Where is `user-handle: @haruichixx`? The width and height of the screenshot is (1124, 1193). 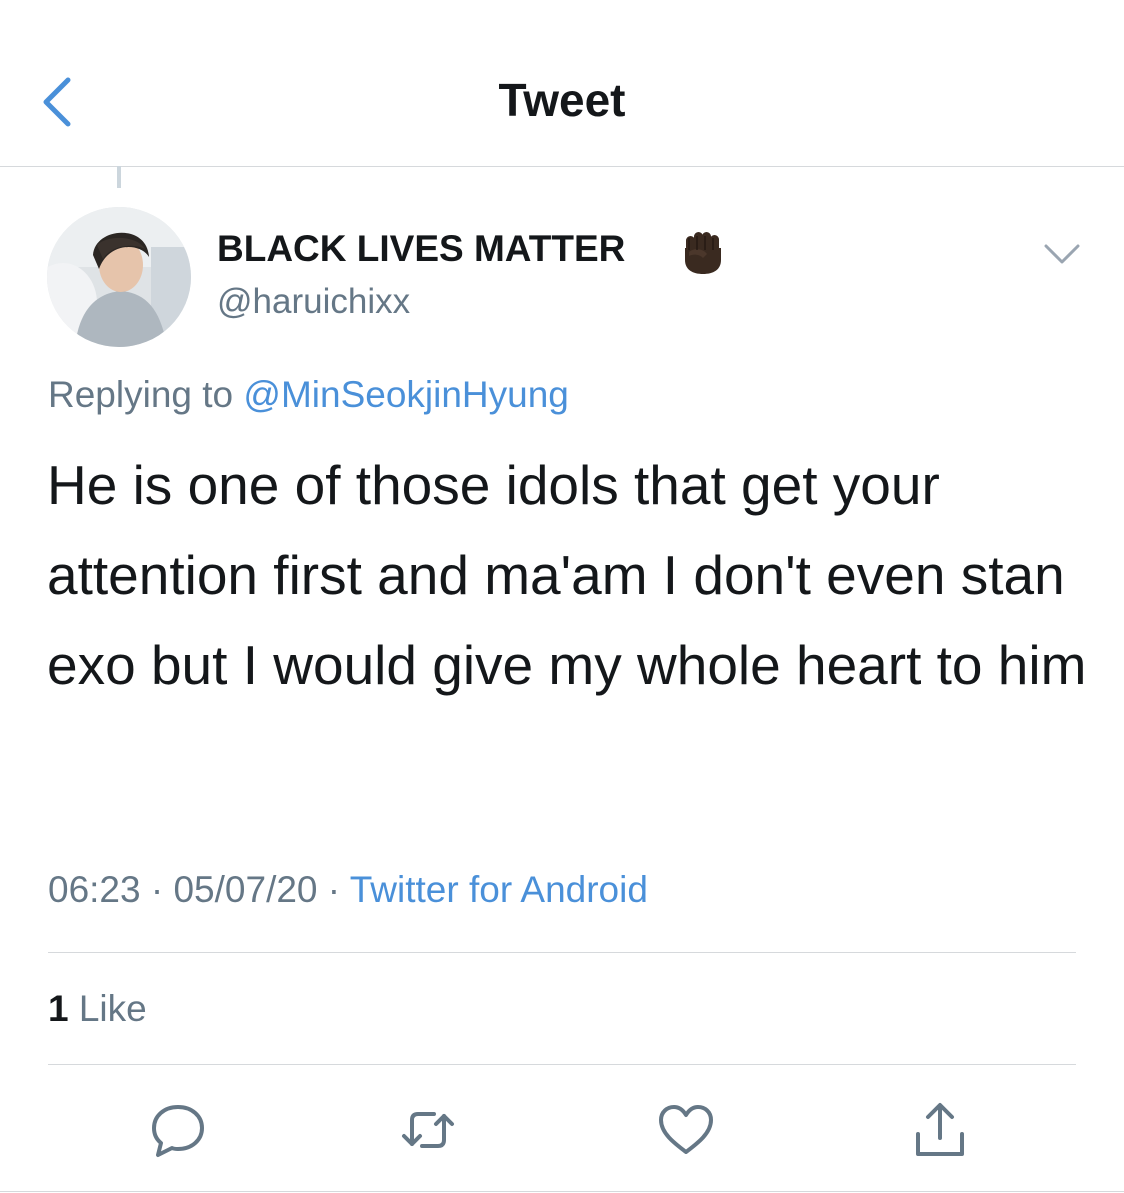 user-handle: @haruichixx is located at coordinates (313, 302).